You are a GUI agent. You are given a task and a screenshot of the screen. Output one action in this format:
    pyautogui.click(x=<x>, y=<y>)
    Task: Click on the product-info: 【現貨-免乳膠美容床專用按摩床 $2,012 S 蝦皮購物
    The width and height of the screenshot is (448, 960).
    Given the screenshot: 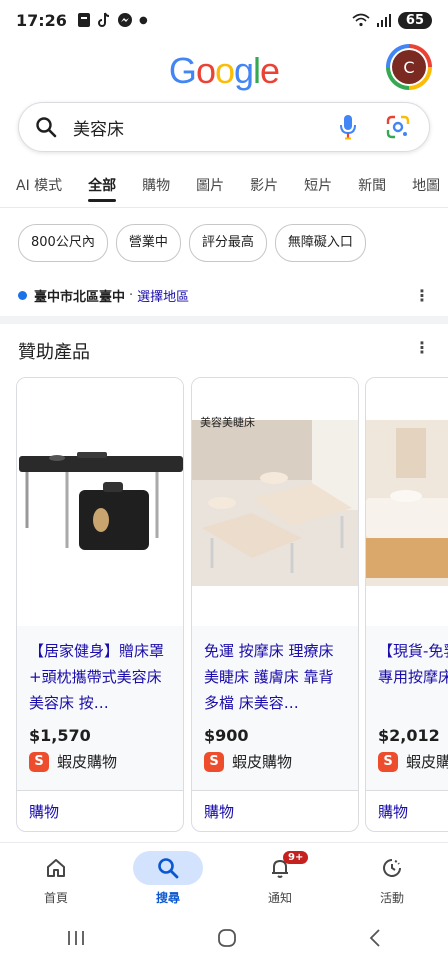 What is the action you would take?
    pyautogui.click(x=407, y=708)
    